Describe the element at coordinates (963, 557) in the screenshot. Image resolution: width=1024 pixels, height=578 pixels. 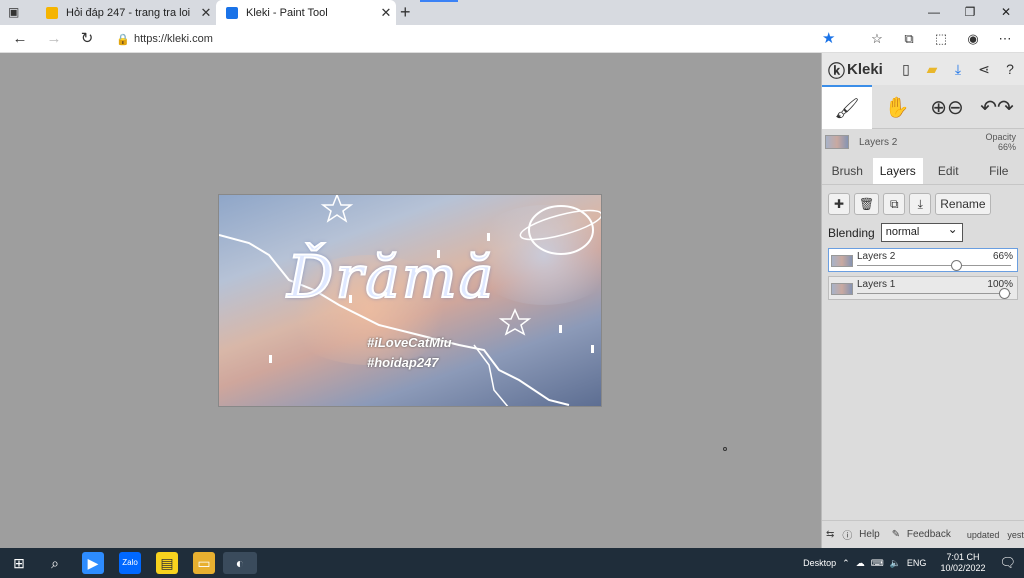
I see `clock-time: 7:01 CH` at that location.